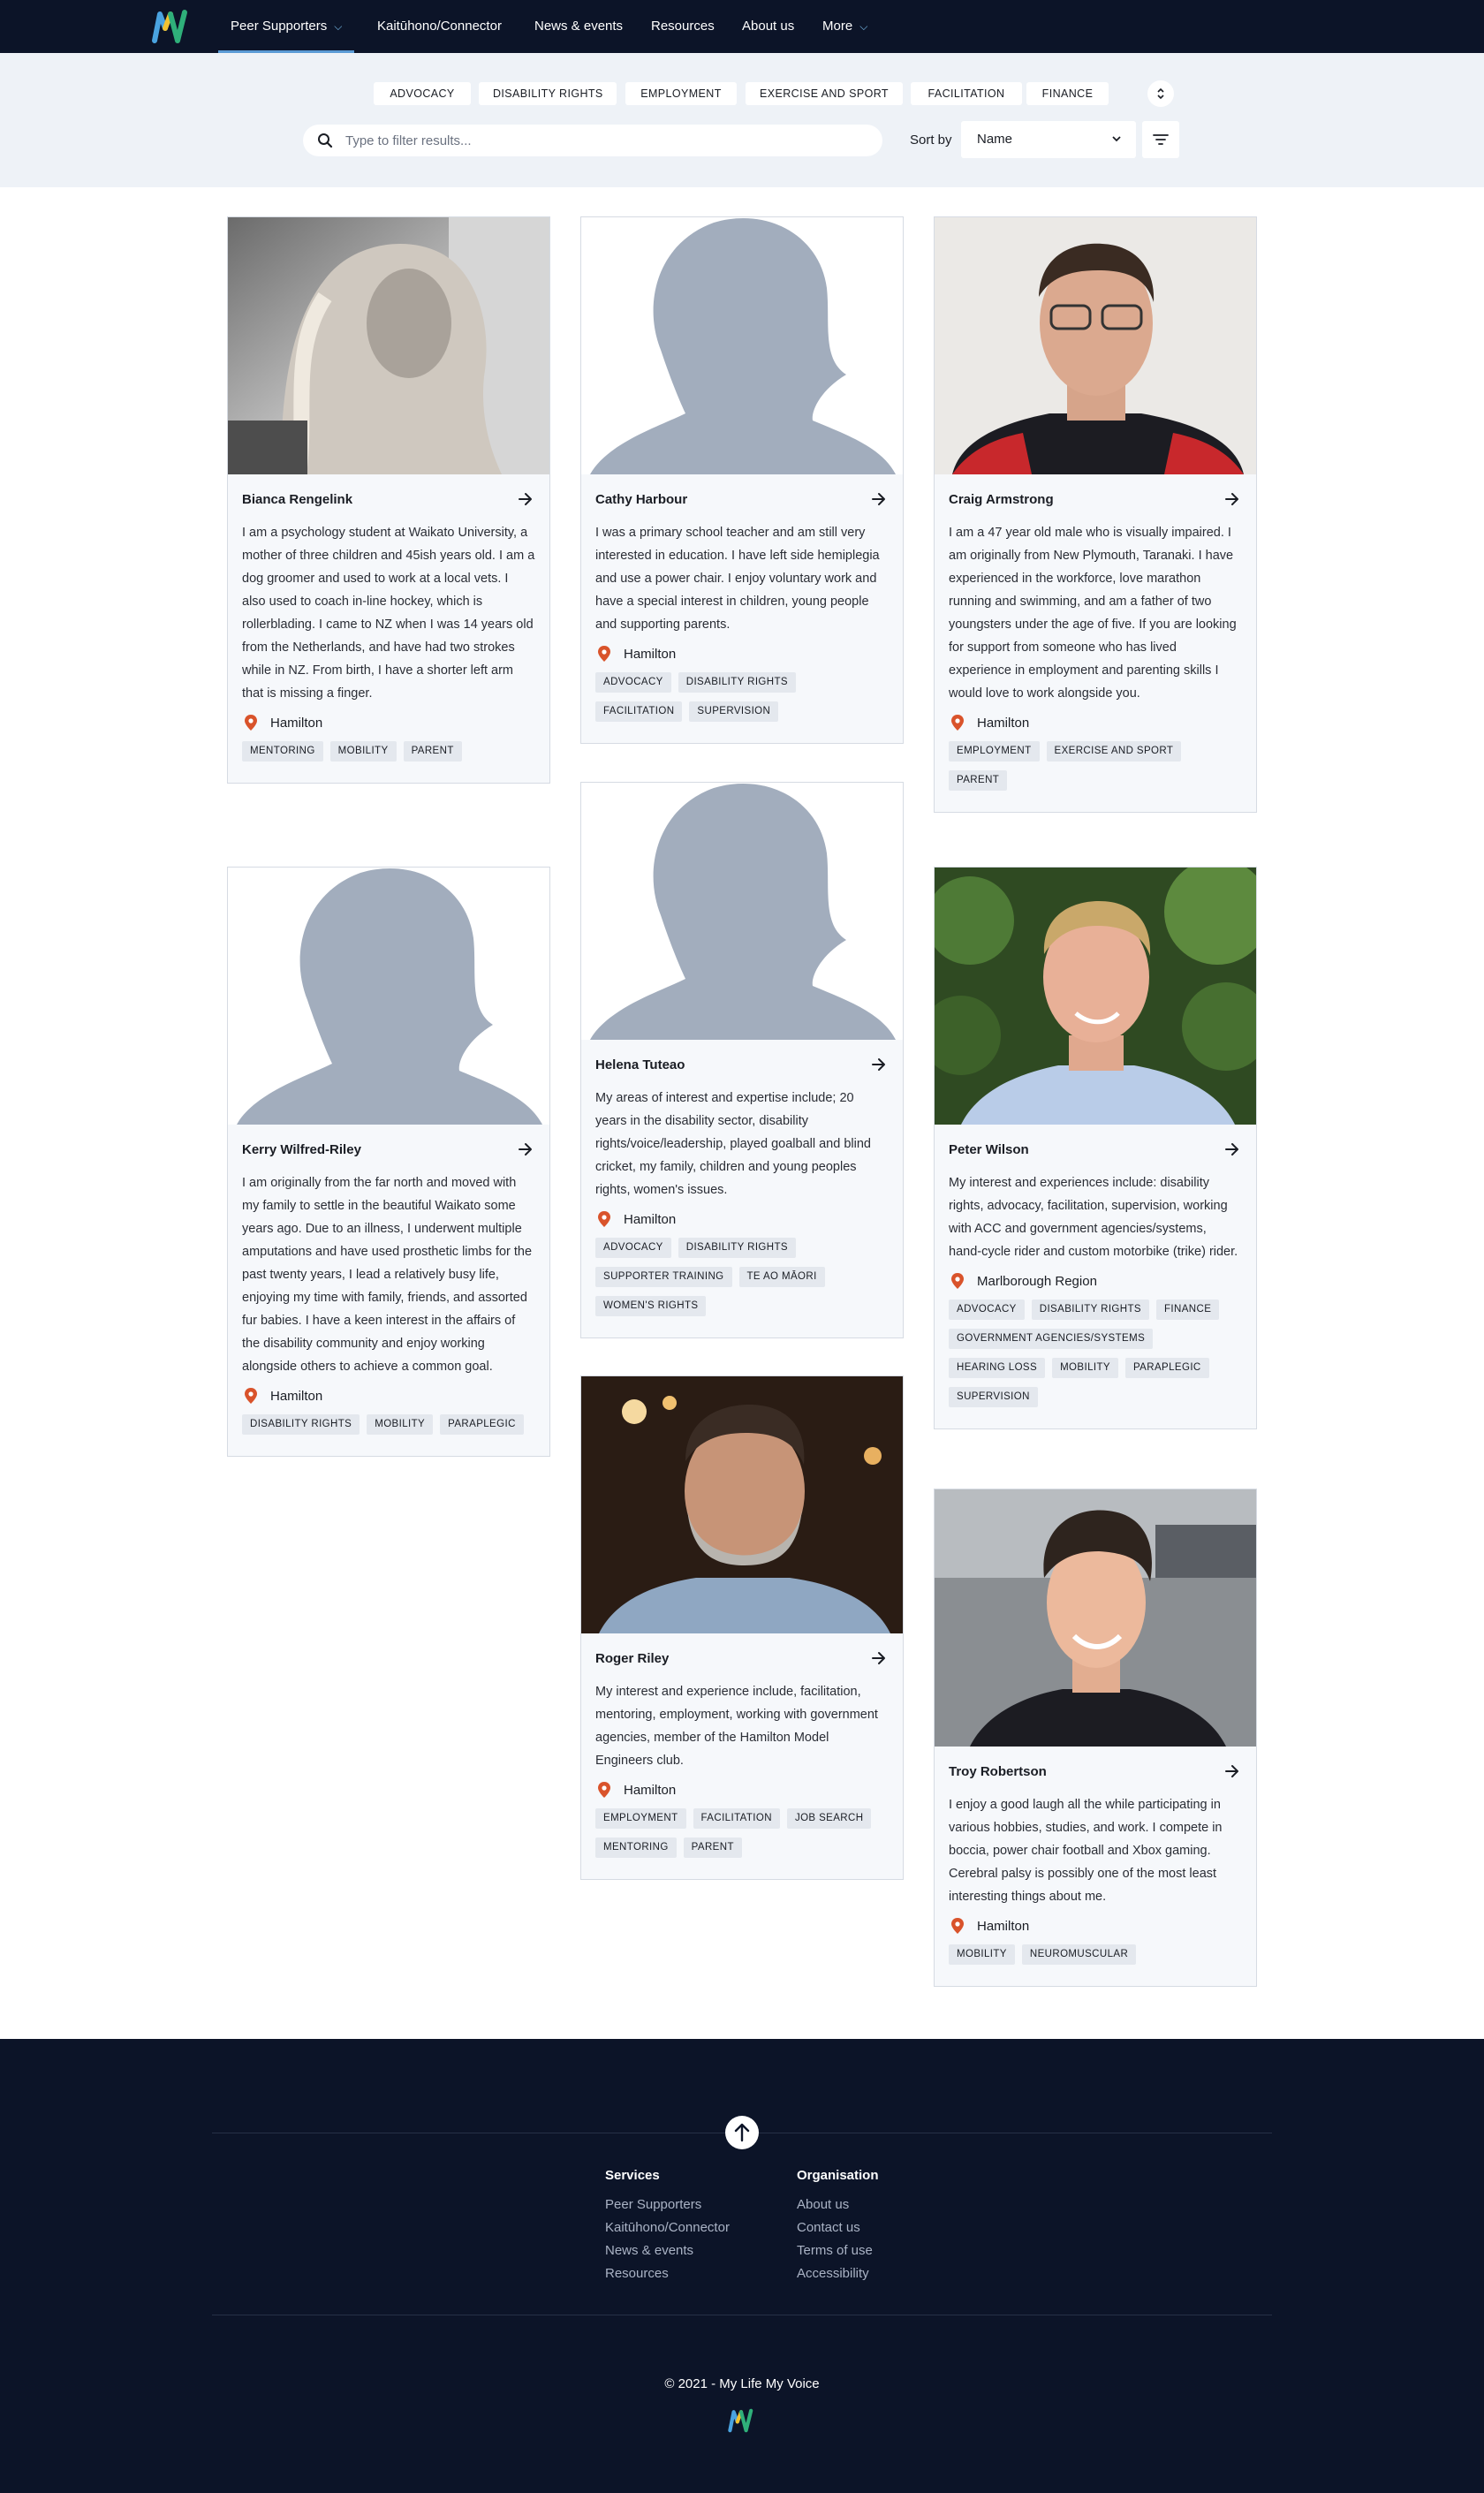  Describe the element at coordinates (649, 2250) in the screenshot. I see `footer-link: News & events` at that location.